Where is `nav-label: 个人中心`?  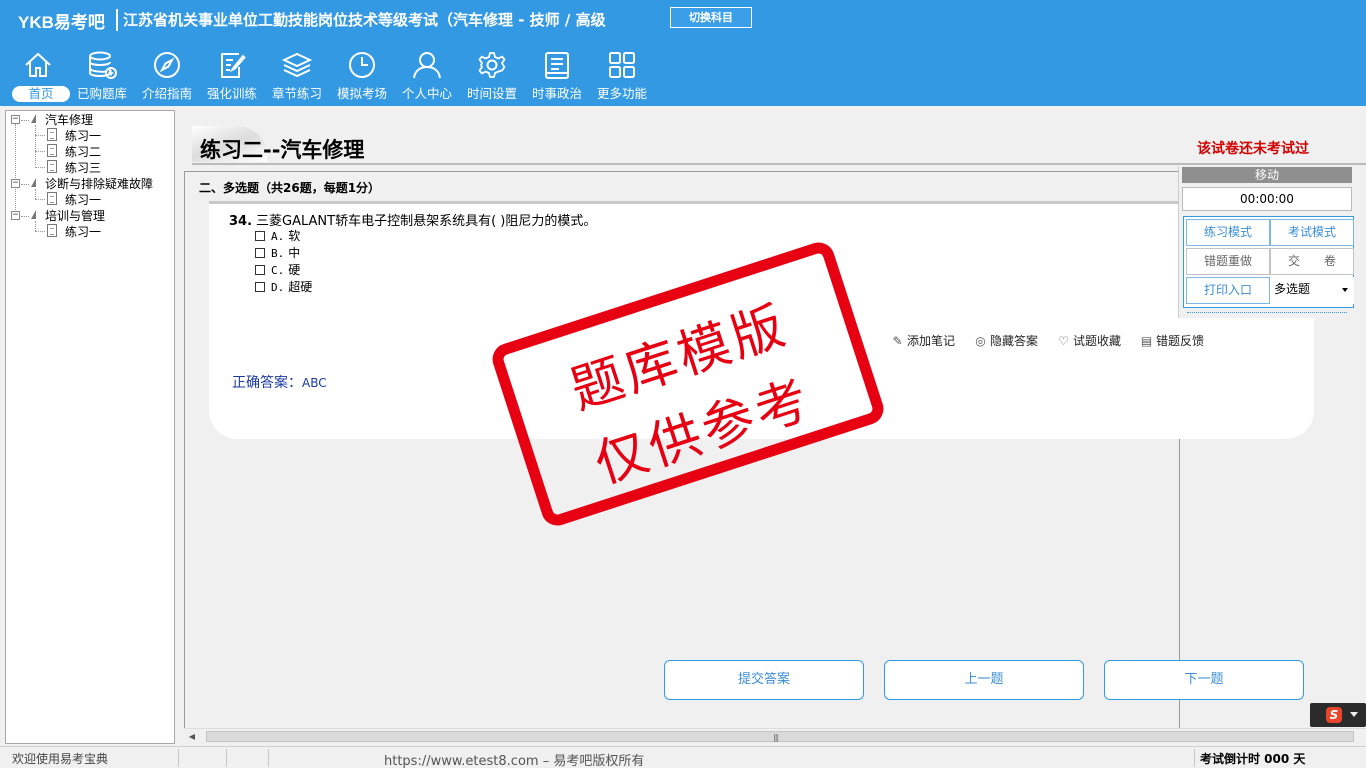 nav-label: 个人中心 is located at coordinates (426, 93).